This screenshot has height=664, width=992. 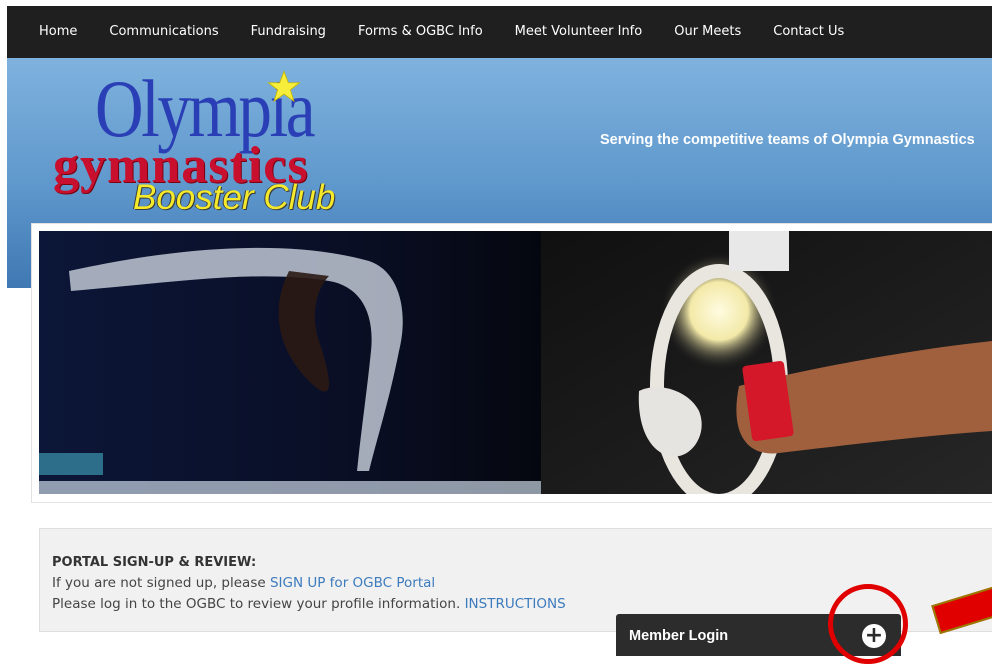 What do you see at coordinates (234, 197) in the screenshot?
I see `logo-booster-club-text: Booster Club` at bounding box center [234, 197].